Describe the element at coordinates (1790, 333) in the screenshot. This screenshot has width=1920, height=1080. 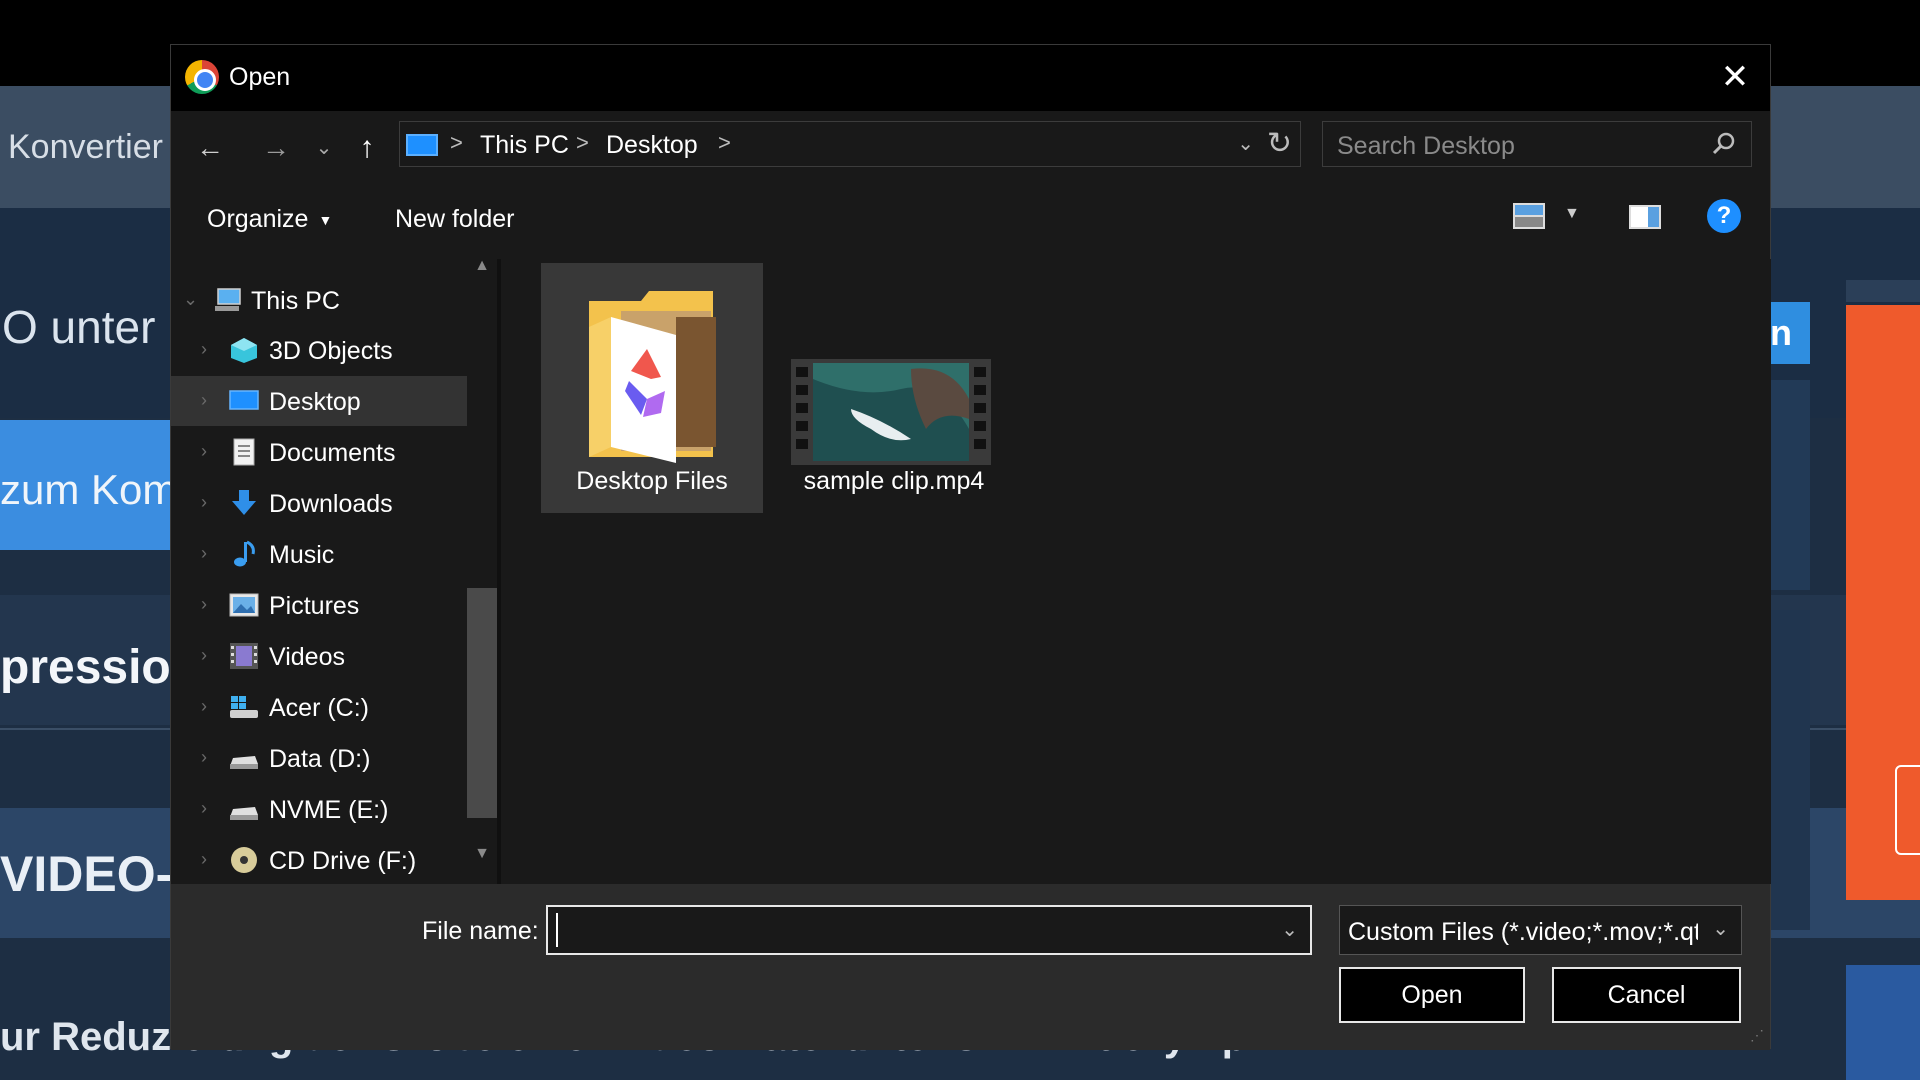
I see `bg-right-button: n` at that location.